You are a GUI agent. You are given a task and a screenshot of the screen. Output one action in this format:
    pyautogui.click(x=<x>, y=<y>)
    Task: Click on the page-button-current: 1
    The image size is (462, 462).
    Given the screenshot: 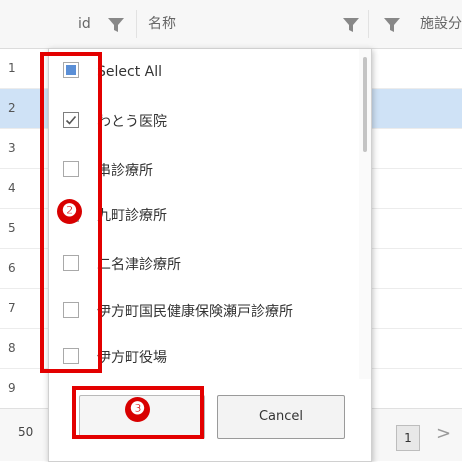 What is the action you would take?
    pyautogui.click(x=408, y=438)
    